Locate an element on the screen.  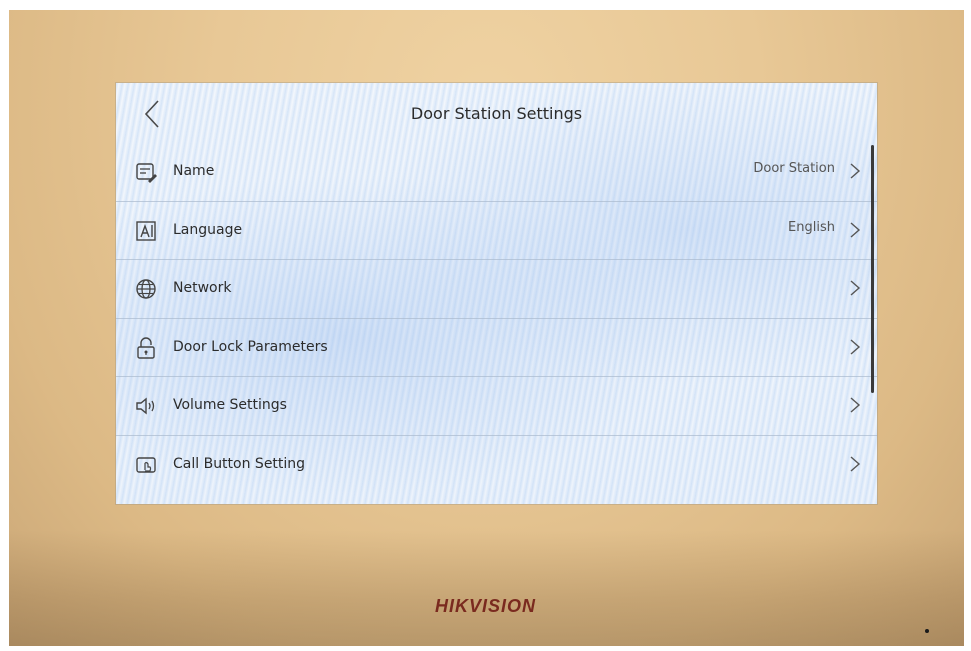
speaker-icon is located at coordinates (145, 406).